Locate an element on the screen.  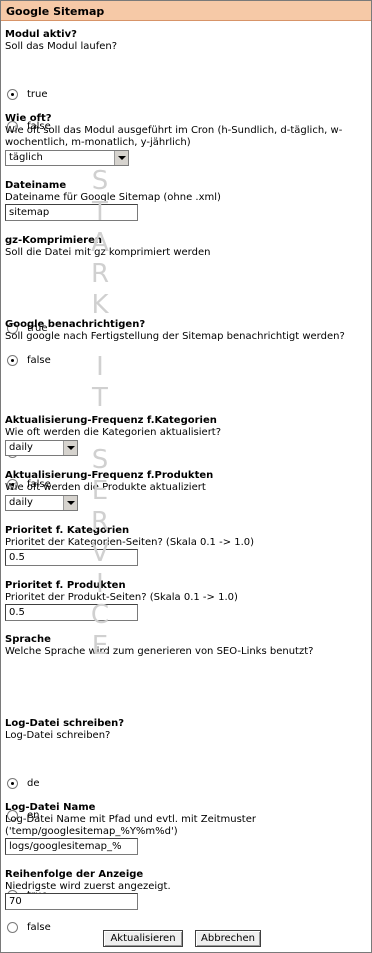
modul-aktiv-title: Modul aktiv? is located at coordinates (41, 34).